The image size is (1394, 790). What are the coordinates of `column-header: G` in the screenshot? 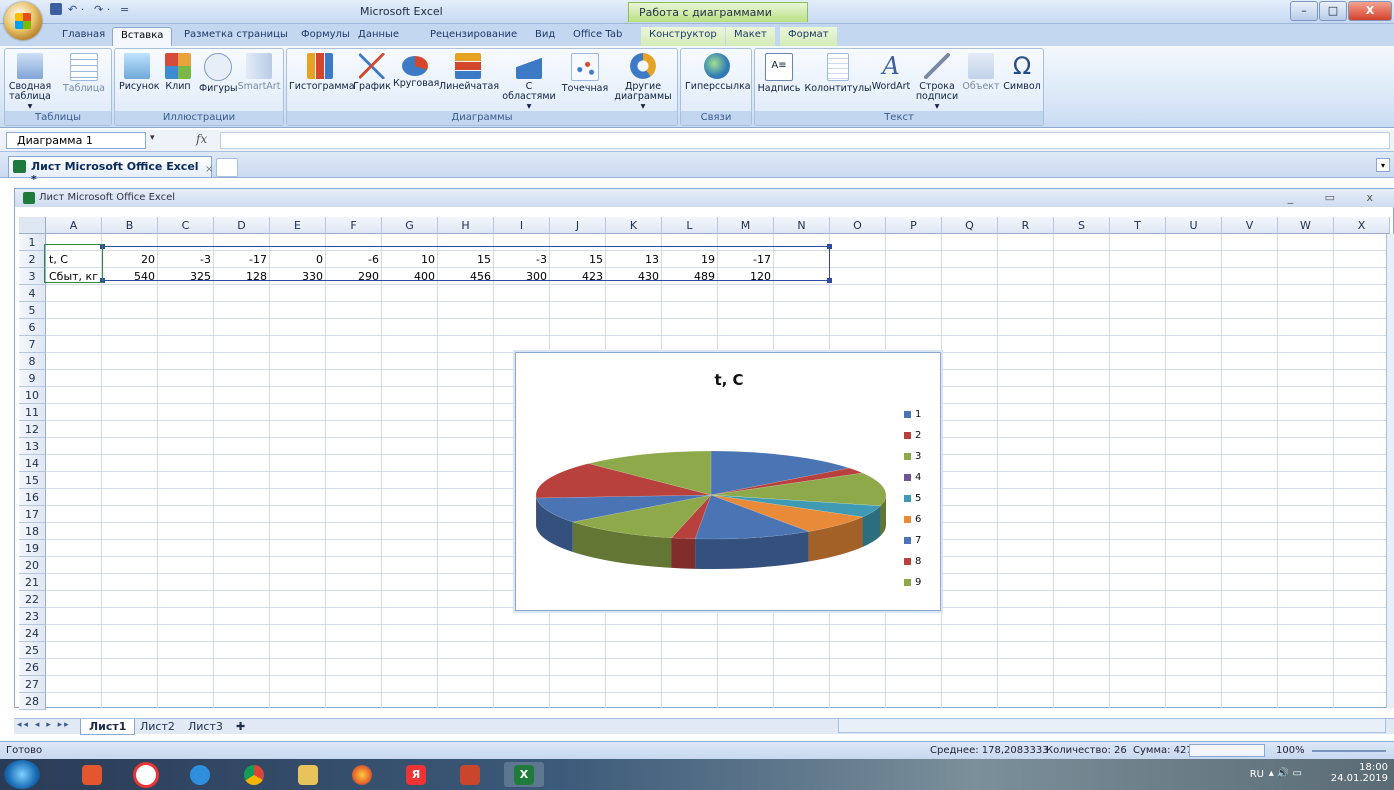 It's located at (410, 225).